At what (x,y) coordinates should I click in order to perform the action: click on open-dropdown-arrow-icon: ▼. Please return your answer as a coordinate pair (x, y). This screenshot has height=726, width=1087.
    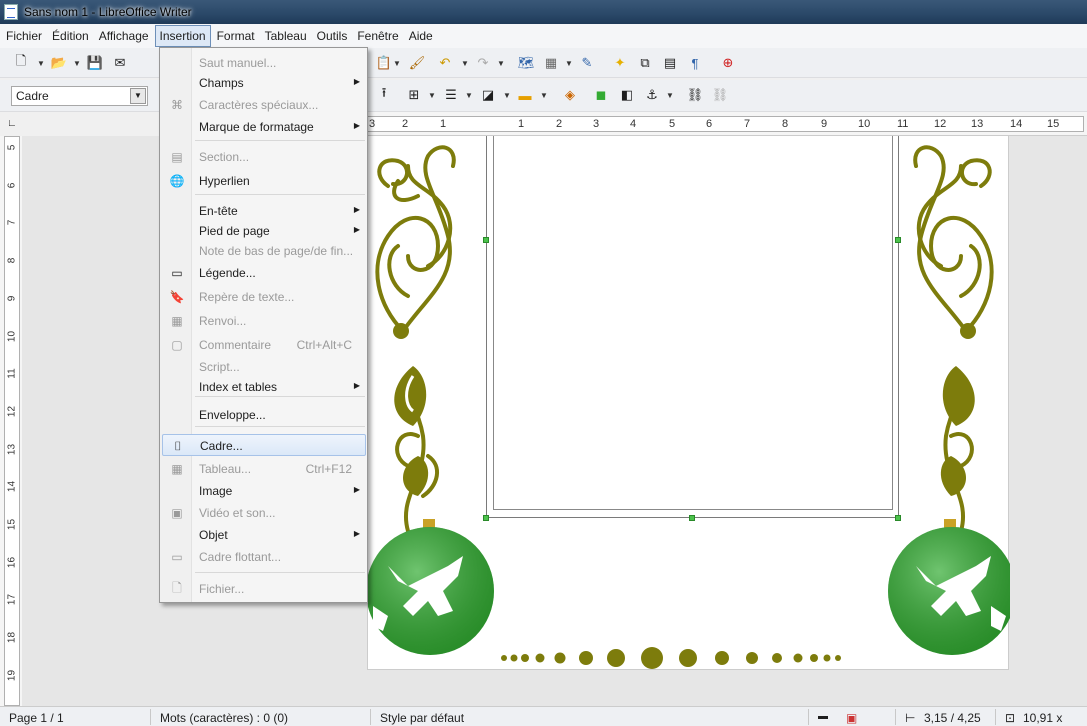
    Looking at the image, I should click on (77, 63).